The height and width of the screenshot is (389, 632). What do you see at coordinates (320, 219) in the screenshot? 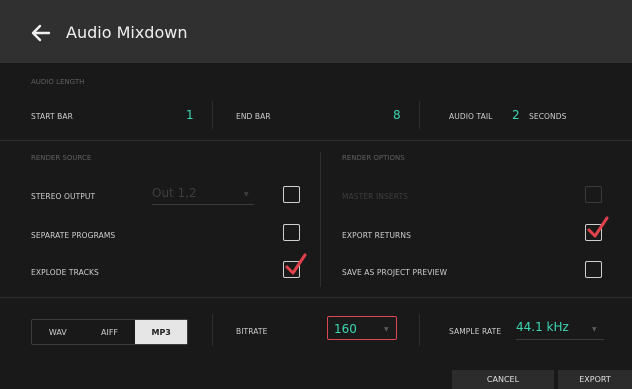
I see `column-divider` at bounding box center [320, 219].